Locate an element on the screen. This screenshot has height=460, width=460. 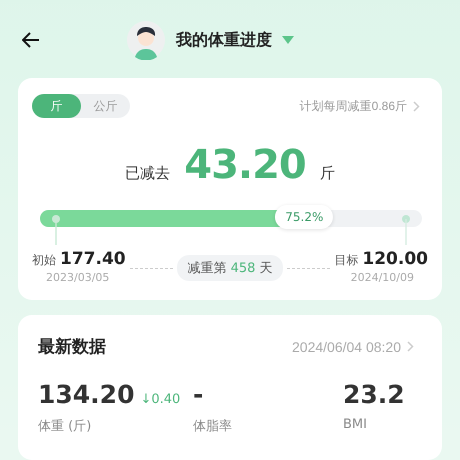
lost-label: 已减去 is located at coordinates (147, 173).